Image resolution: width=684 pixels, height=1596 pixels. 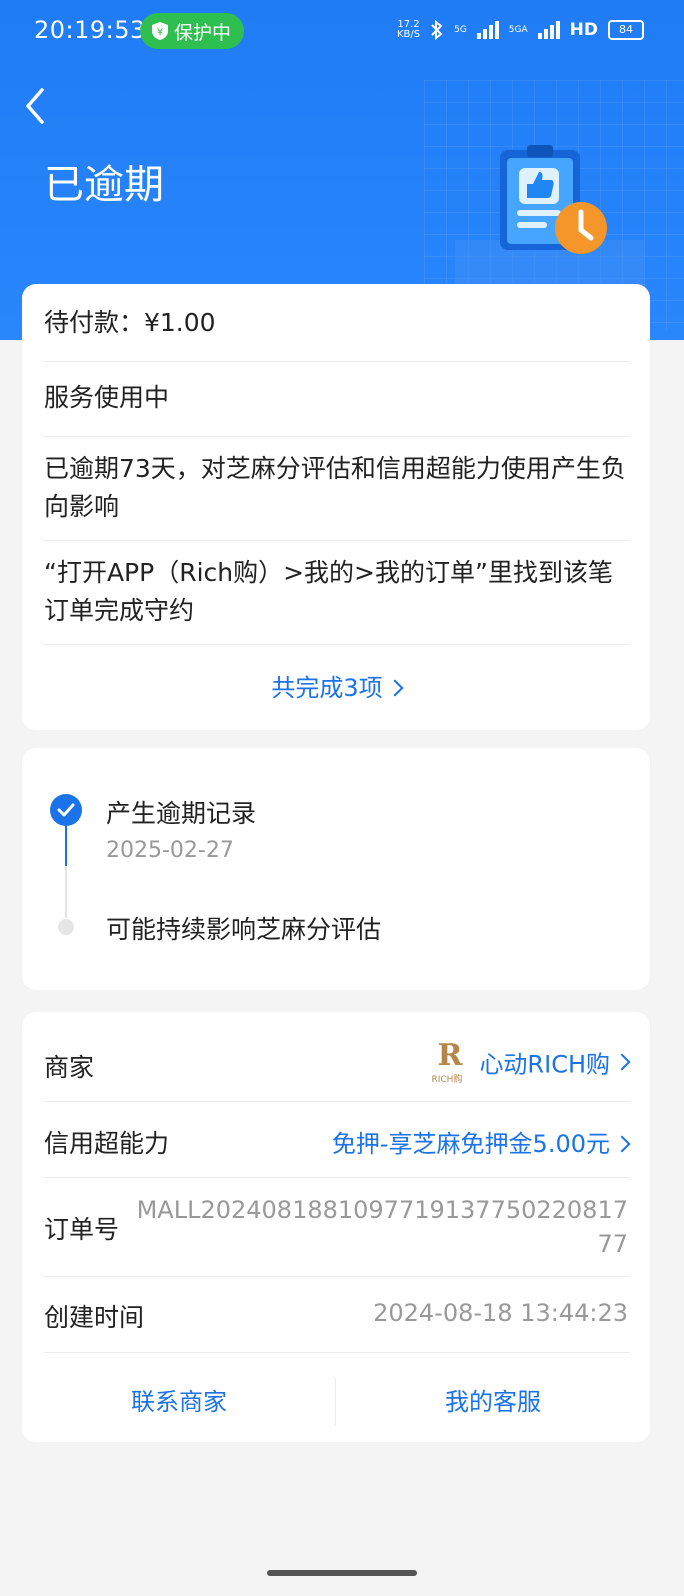 I want to click on home-indicator, so click(x=342, y=1573).